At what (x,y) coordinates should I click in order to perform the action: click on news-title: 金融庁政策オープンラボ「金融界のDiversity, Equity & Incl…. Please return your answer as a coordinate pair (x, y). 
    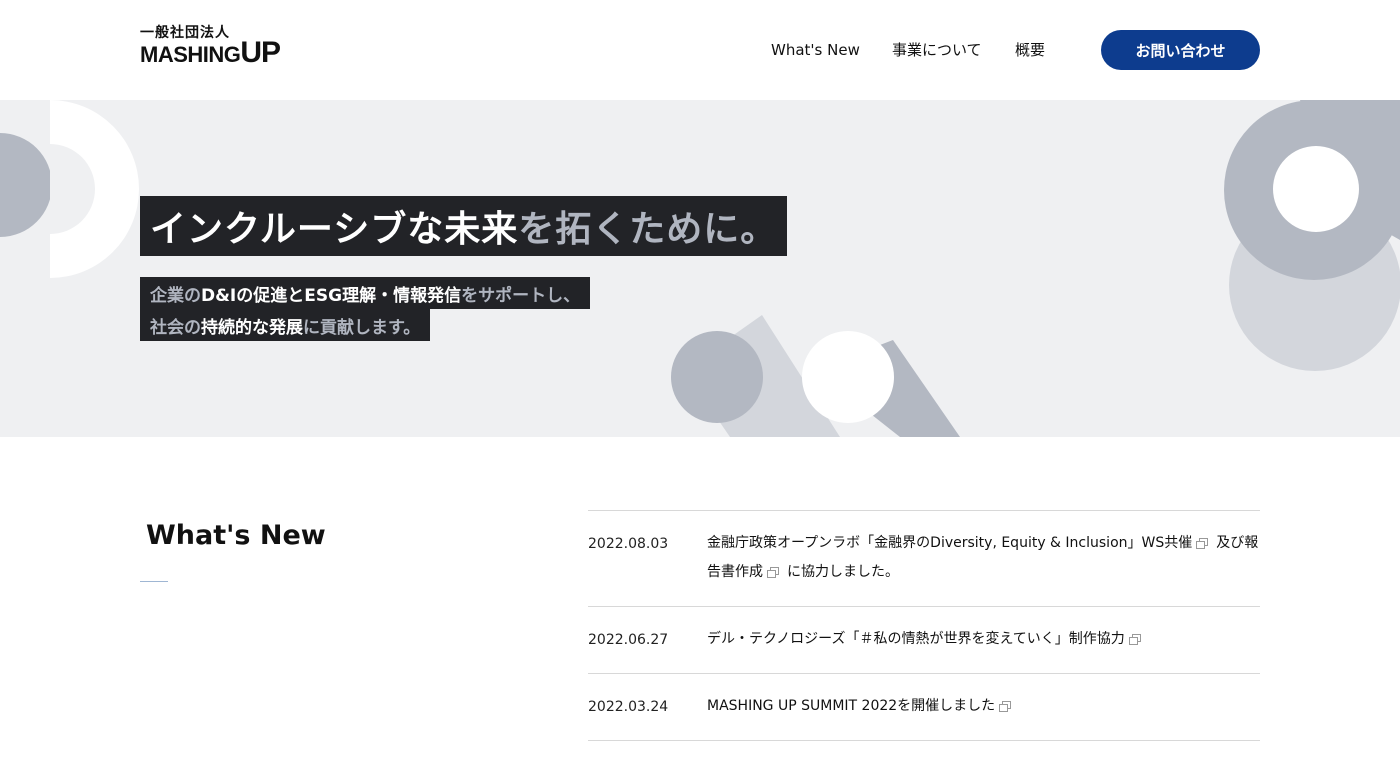
    Looking at the image, I should click on (983, 558).